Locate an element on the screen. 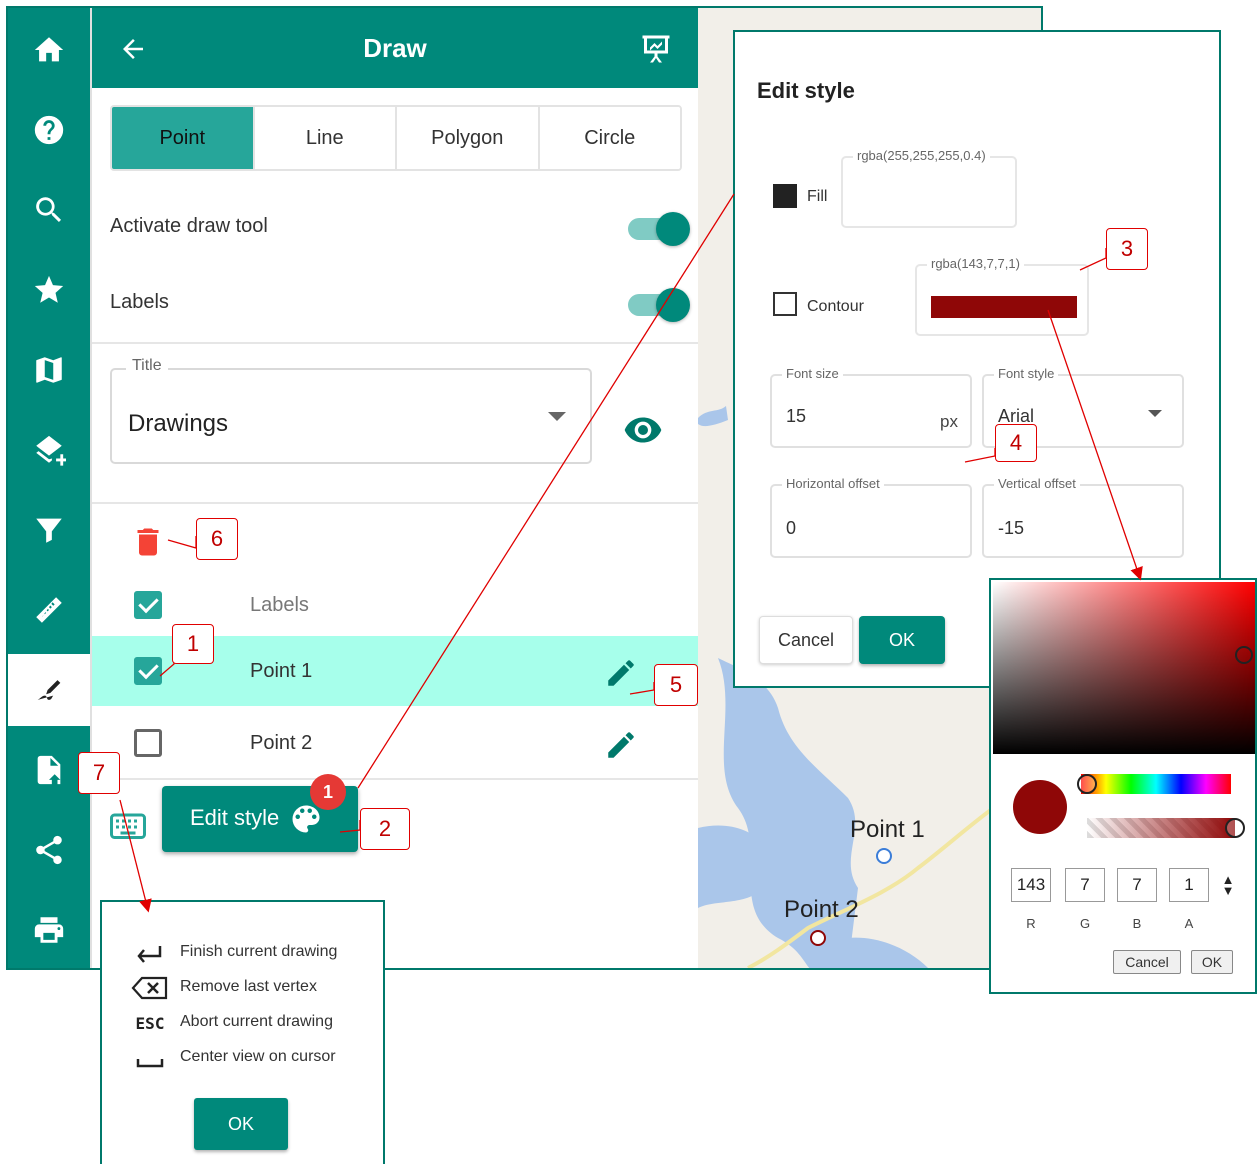 This screenshot has width=1257, height=1164. contour-color-field: rgba(143,7,7,1) is located at coordinates (1002, 296).